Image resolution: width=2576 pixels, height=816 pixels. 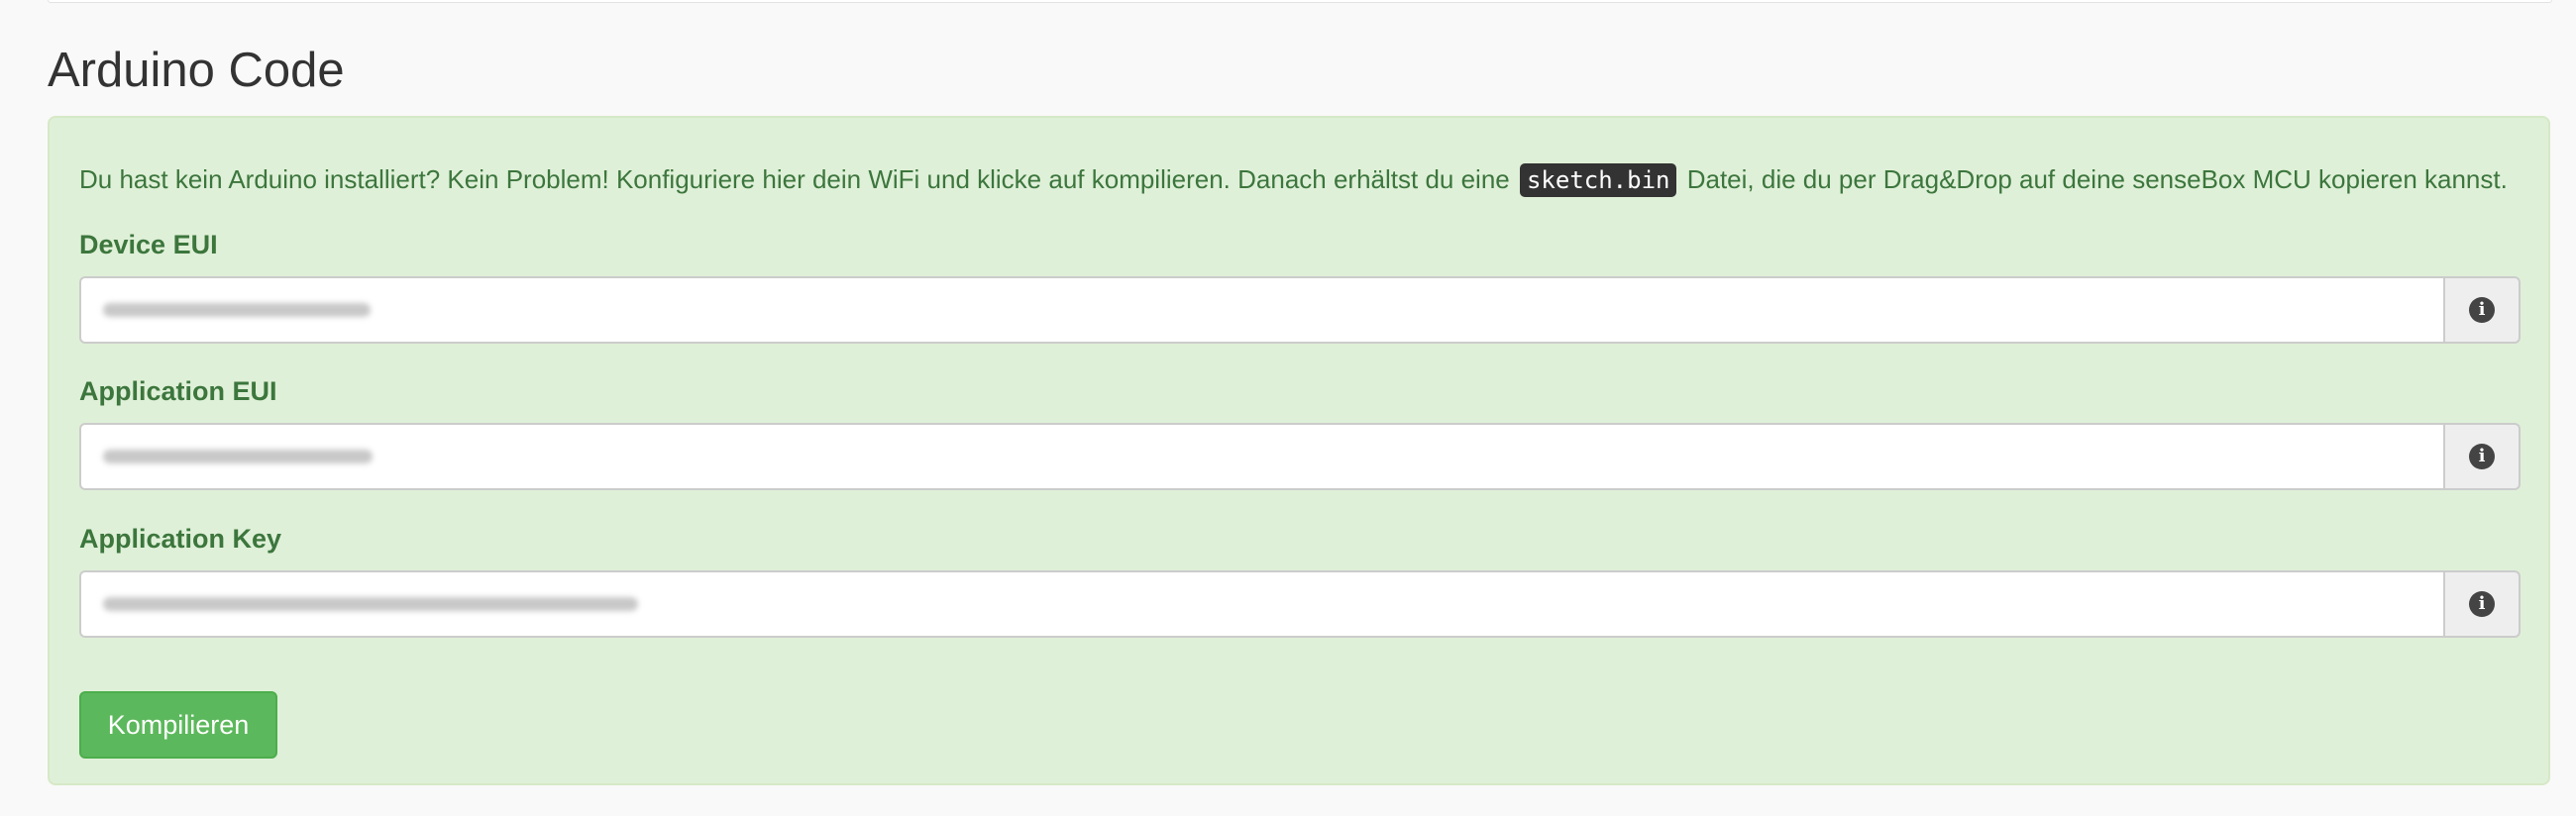 I want to click on device-eui-info-button: i, so click(x=2482, y=310).